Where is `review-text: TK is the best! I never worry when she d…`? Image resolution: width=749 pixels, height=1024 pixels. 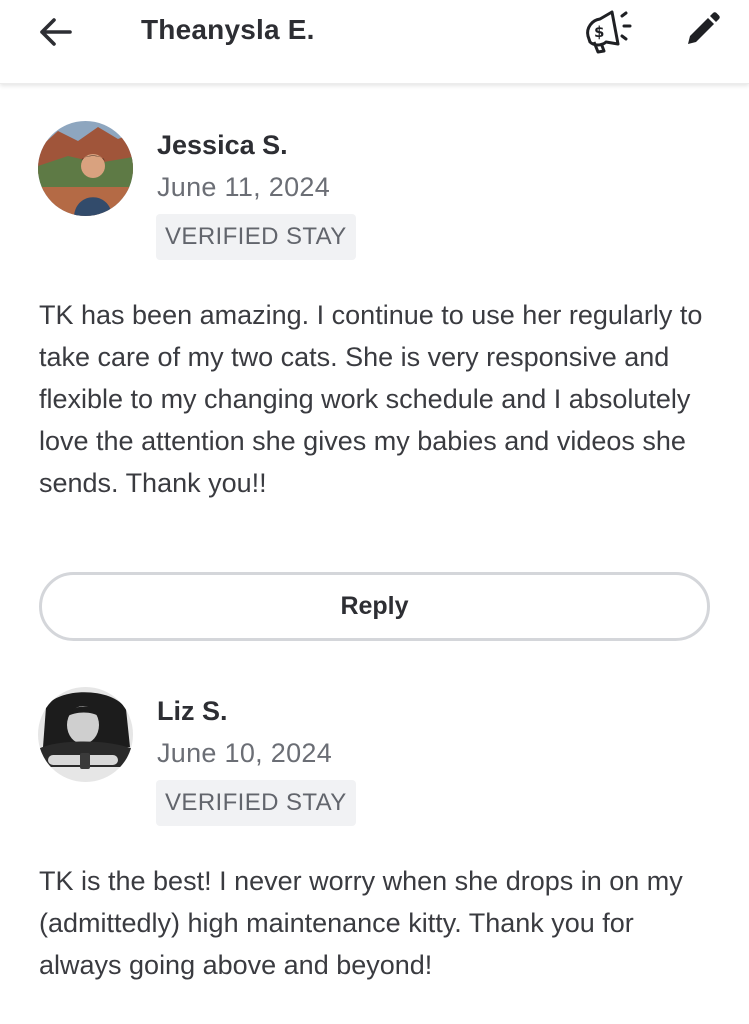 review-text: TK is the best! I never worry when she d… is located at coordinates (361, 923).